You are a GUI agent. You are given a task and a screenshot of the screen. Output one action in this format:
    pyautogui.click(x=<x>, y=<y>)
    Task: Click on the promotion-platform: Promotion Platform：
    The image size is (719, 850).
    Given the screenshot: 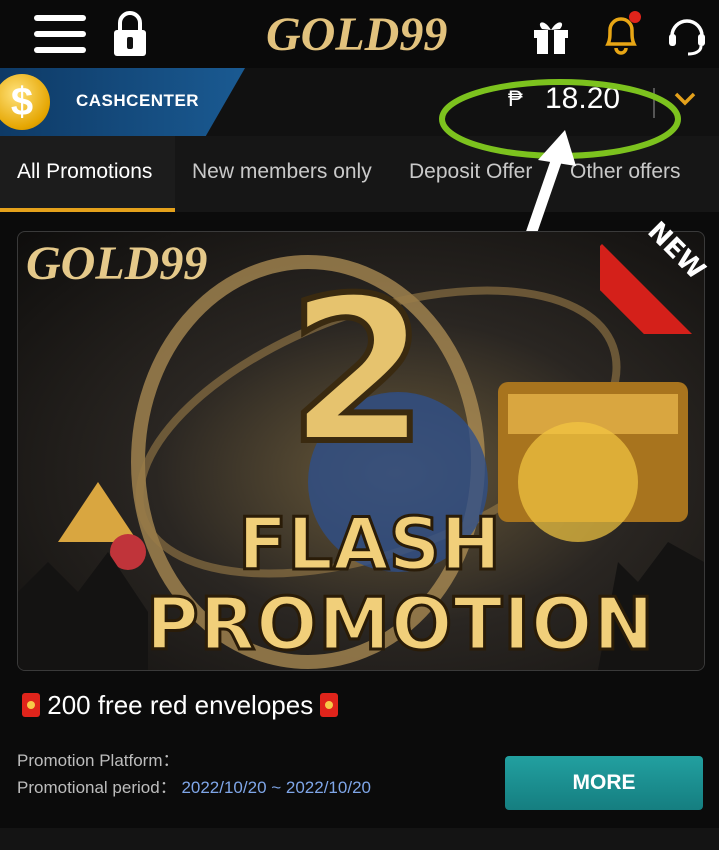 What is the action you would take?
    pyautogui.click(x=98, y=758)
    